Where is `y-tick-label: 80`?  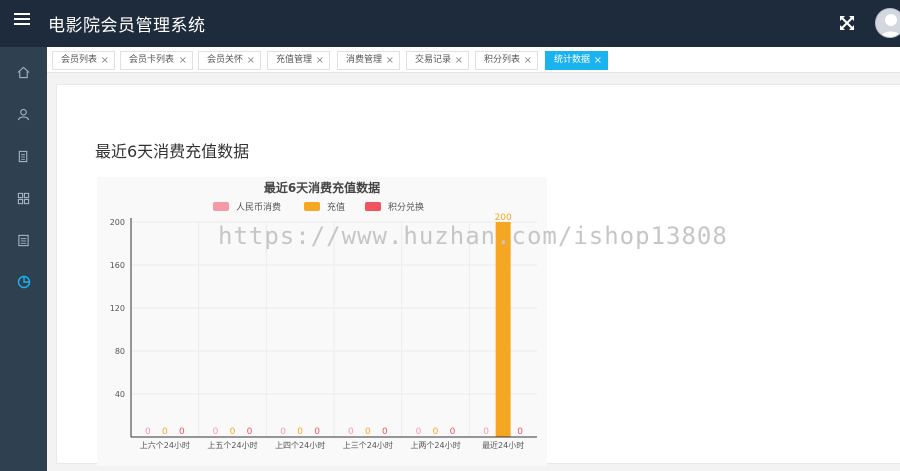 y-tick-label: 80 is located at coordinates (120, 351).